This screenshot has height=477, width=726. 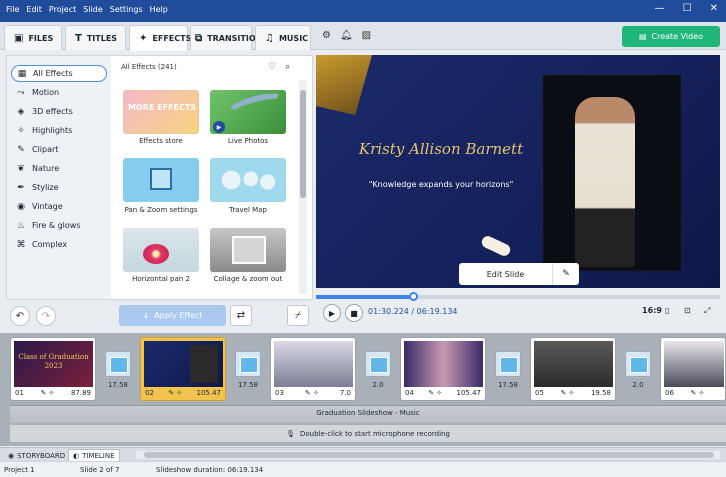 What do you see at coordinates (159, 9) in the screenshot?
I see `menu-help: Help` at bounding box center [159, 9].